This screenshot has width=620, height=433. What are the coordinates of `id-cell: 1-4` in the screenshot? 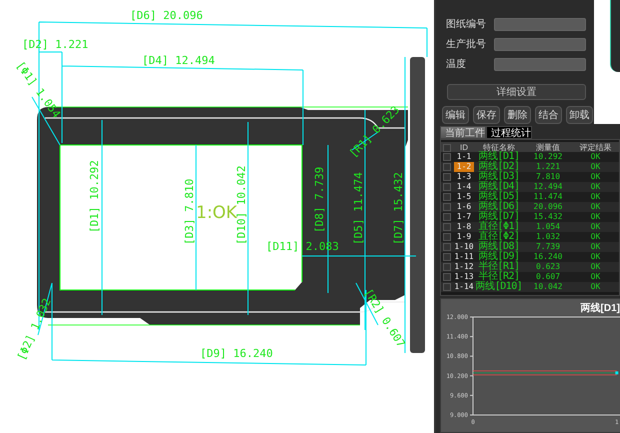 It's located at (464, 187).